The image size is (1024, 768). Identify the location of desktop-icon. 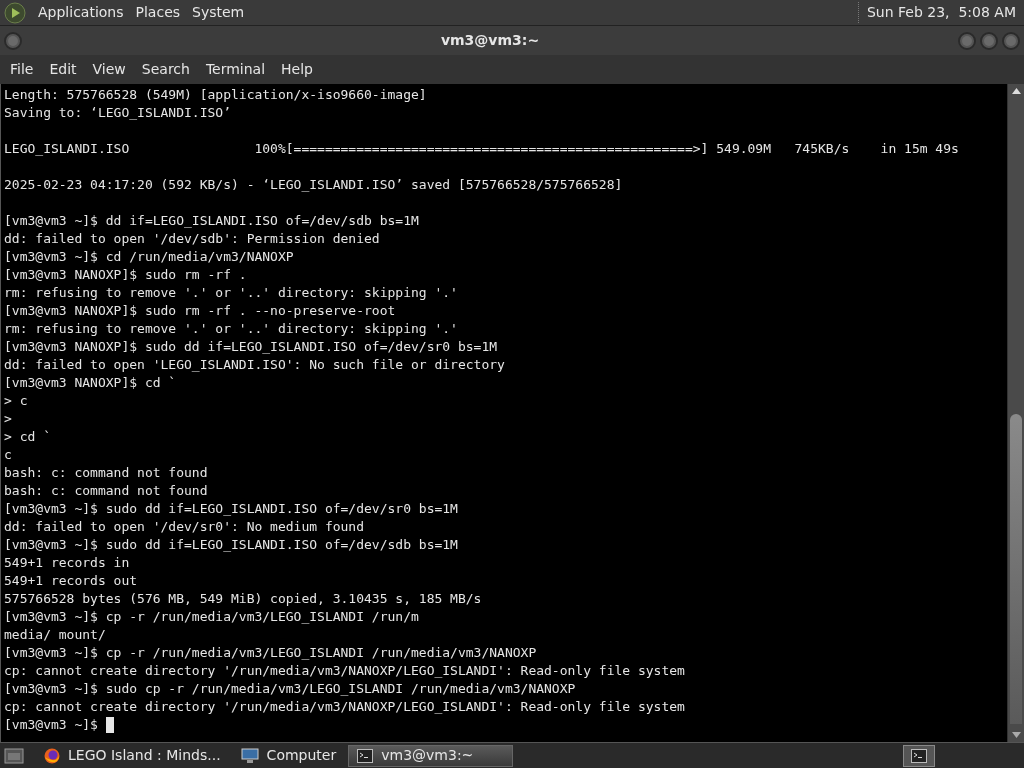
(14, 755).